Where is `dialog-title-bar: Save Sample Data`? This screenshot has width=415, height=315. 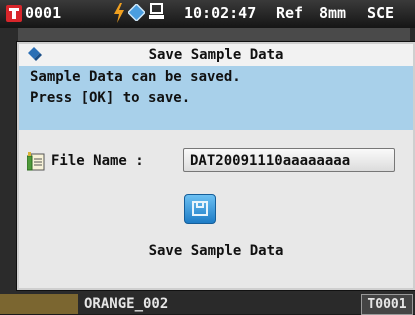 dialog-title-bar: Save Sample Data is located at coordinates (216, 55).